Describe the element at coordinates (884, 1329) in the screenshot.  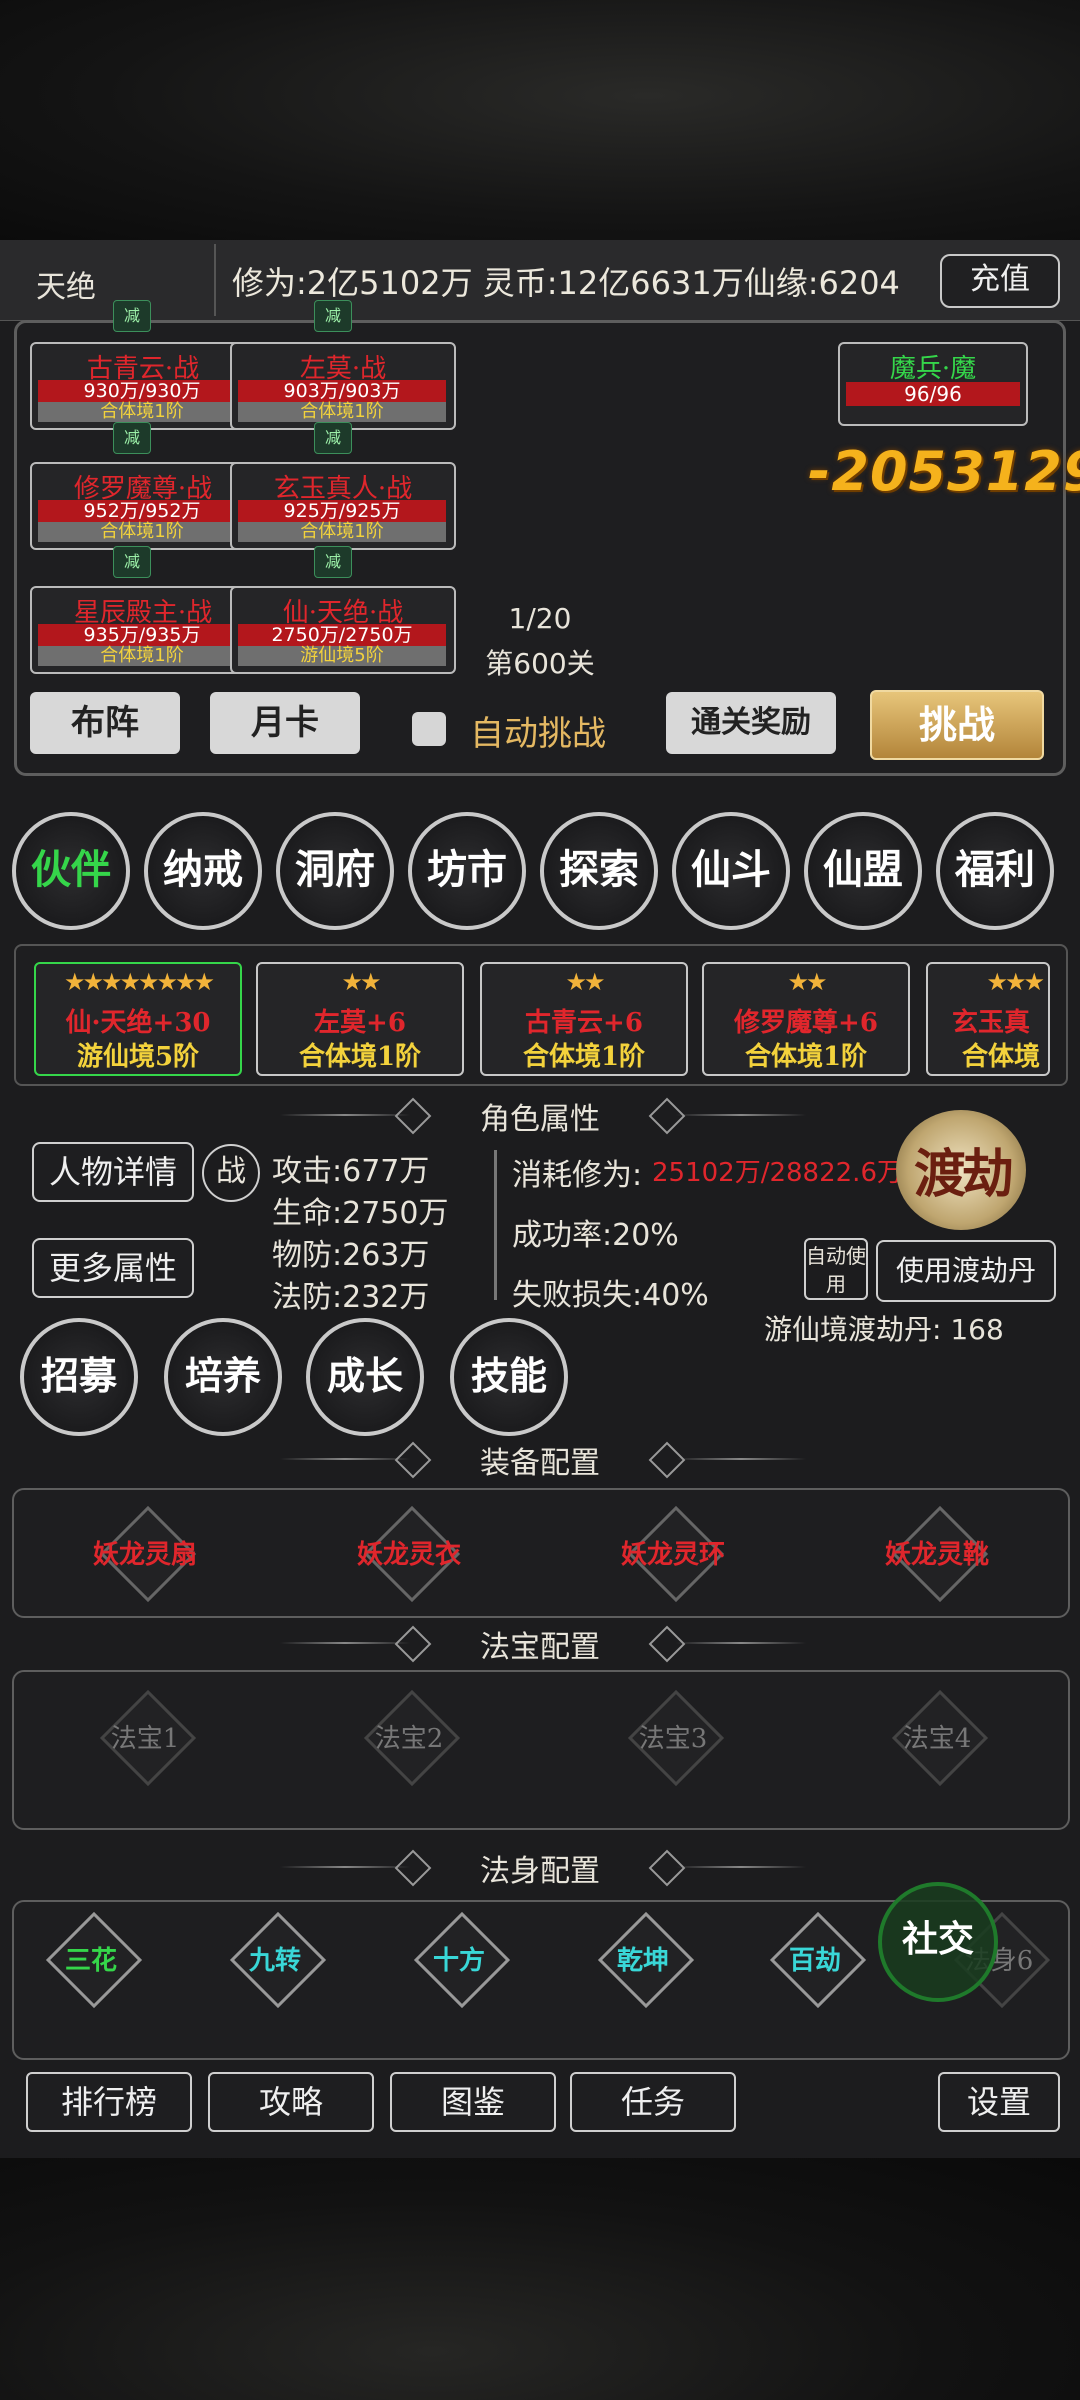
I see `pill-count: 游仙境渡劫丹: 168` at that location.